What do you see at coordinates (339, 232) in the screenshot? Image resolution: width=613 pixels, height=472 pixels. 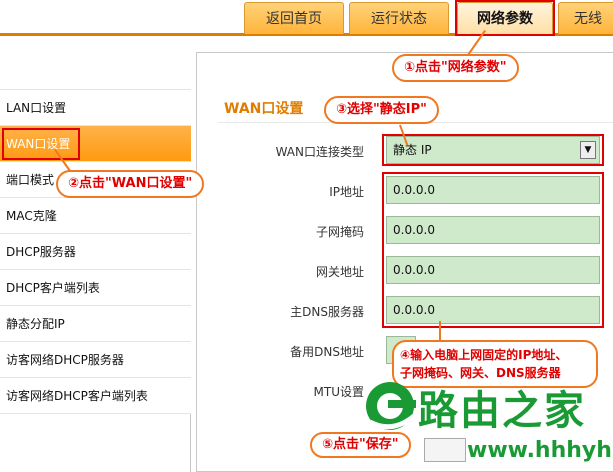 I see `label-subnet: 子网掩码` at bounding box center [339, 232].